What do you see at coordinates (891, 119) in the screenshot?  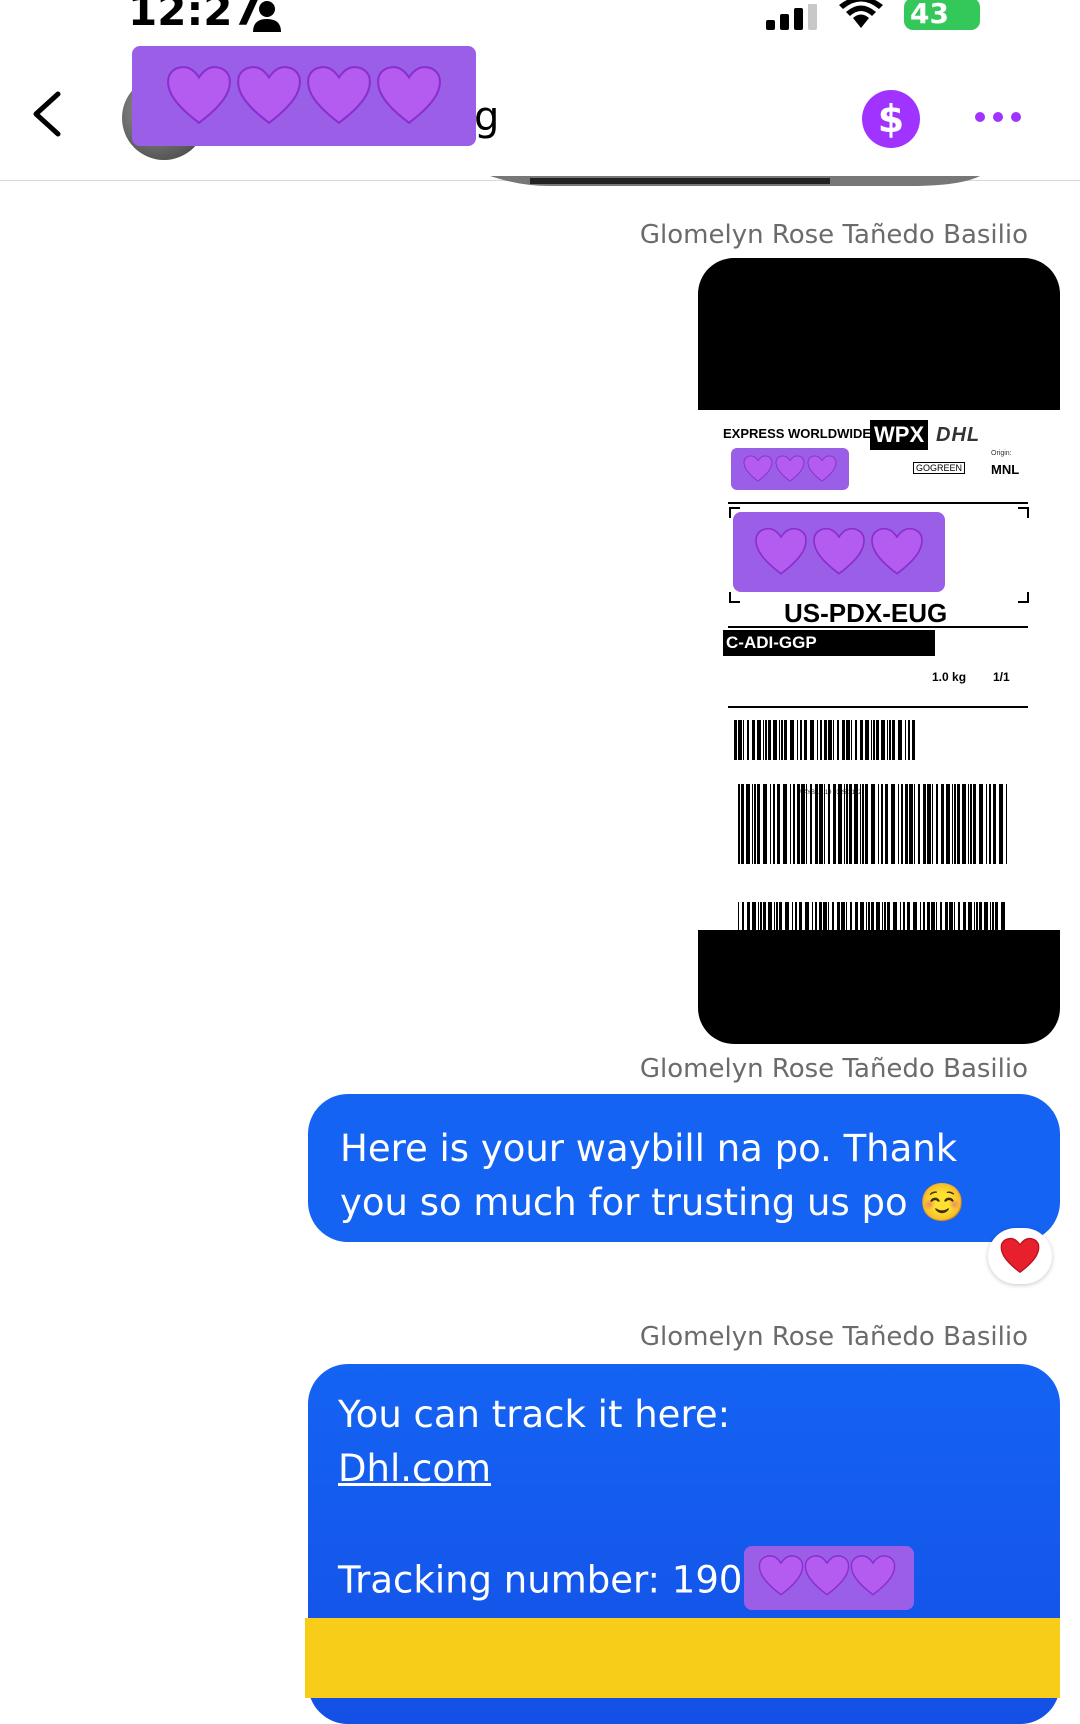 I see `payment-button: $` at bounding box center [891, 119].